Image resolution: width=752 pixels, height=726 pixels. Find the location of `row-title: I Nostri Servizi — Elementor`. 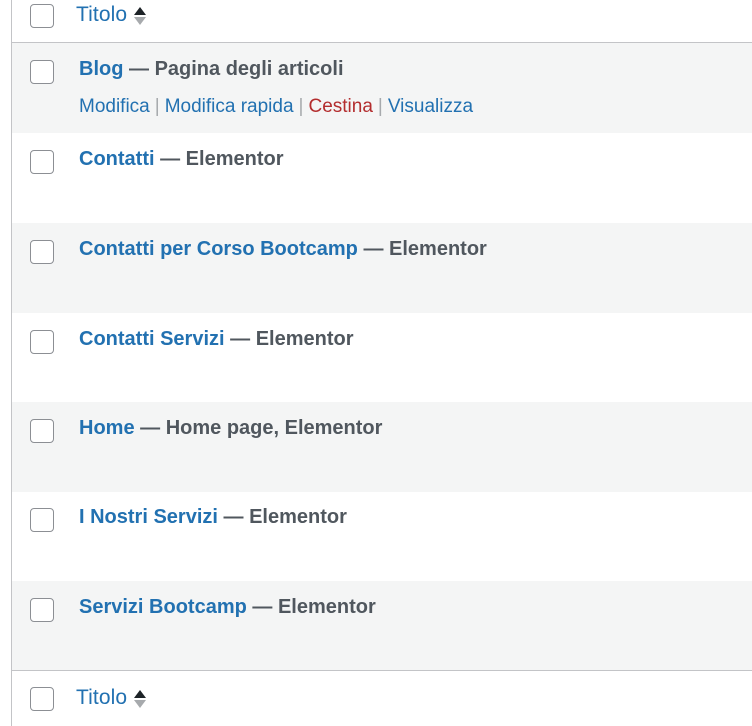

row-title: I Nostri Servizi — Elementor is located at coordinates (213, 517).